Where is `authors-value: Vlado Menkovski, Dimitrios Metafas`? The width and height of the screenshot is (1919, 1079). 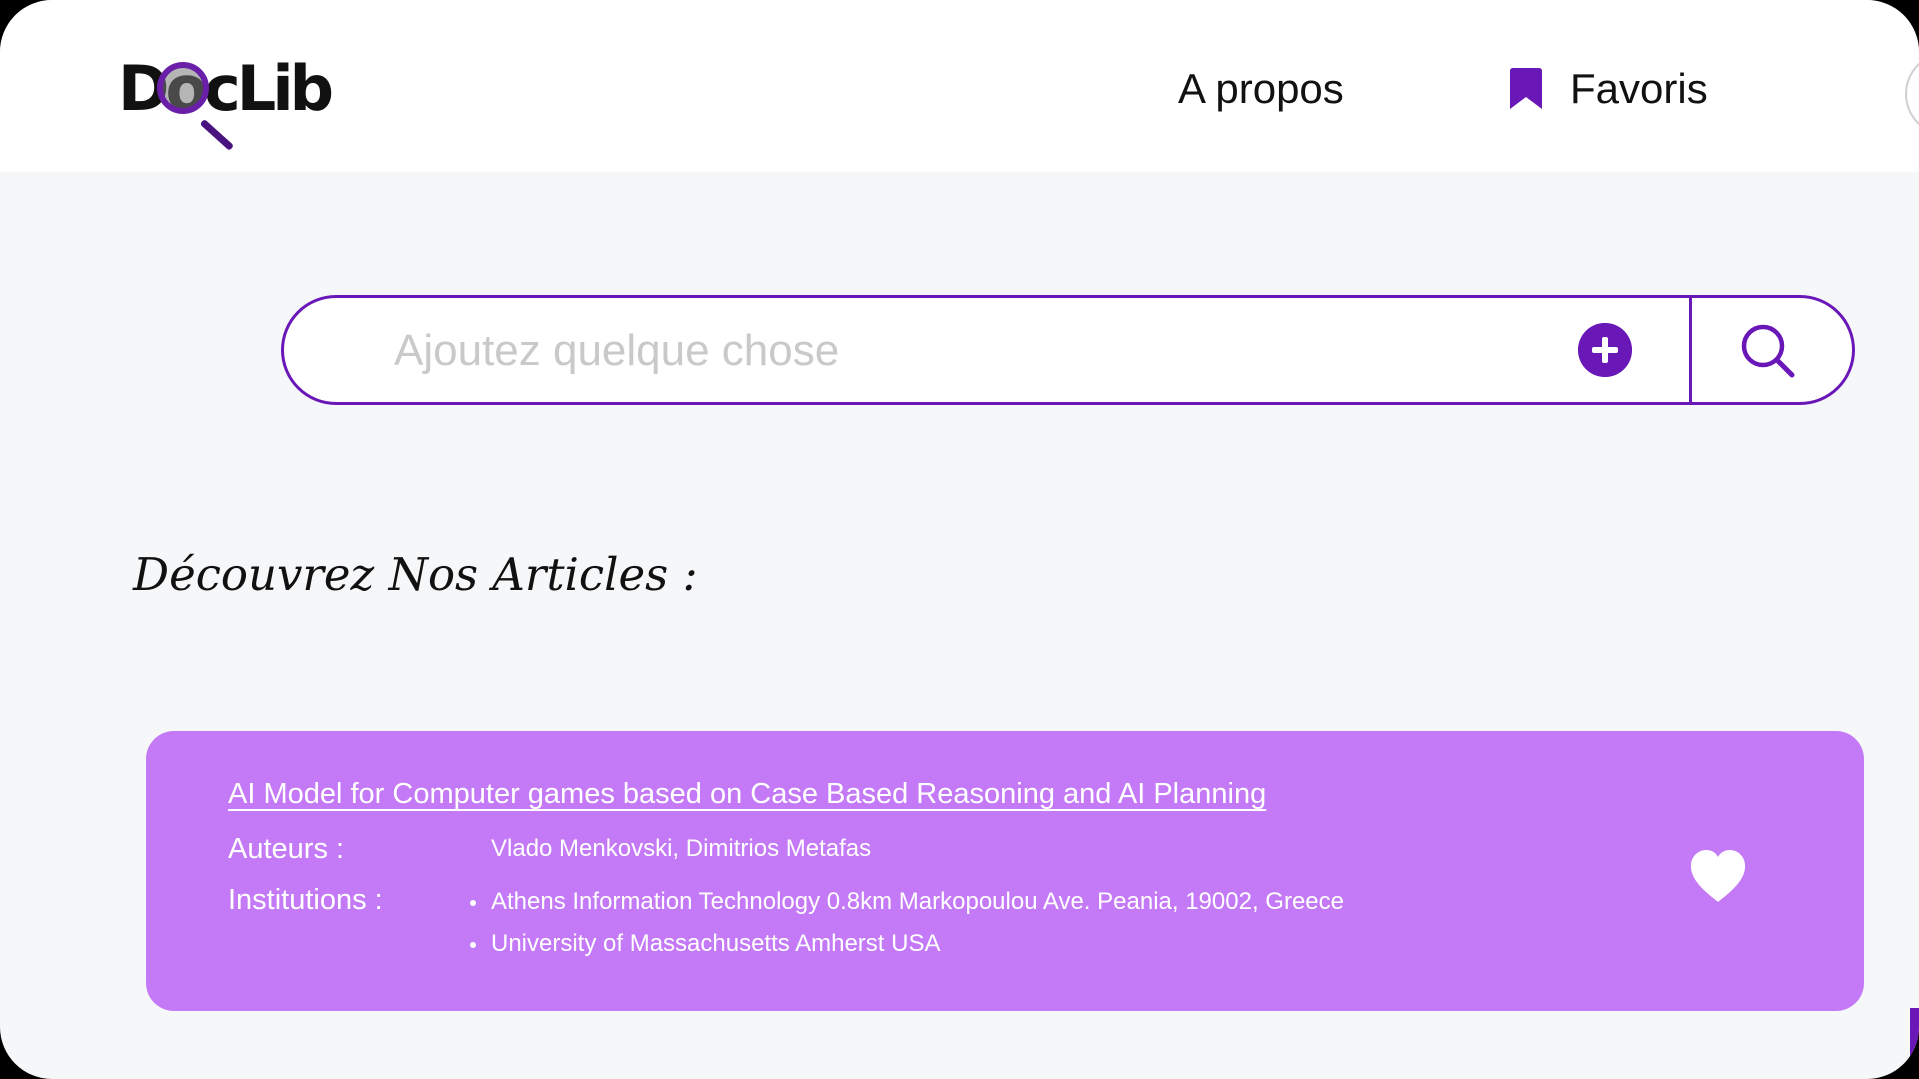 authors-value: Vlado Menkovski, Dimitrios Metafas is located at coordinates (681, 848).